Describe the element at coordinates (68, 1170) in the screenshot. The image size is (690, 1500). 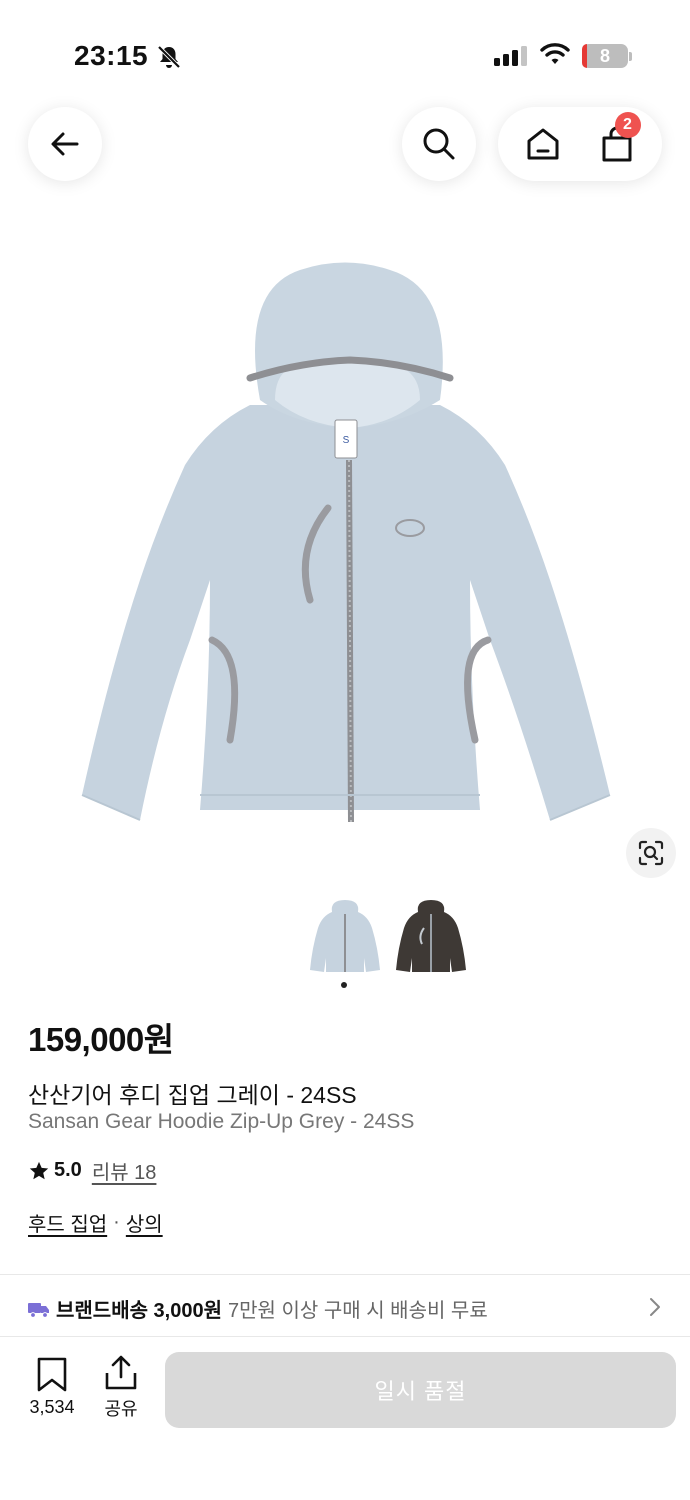
I see `rating-value: 5.0` at that location.